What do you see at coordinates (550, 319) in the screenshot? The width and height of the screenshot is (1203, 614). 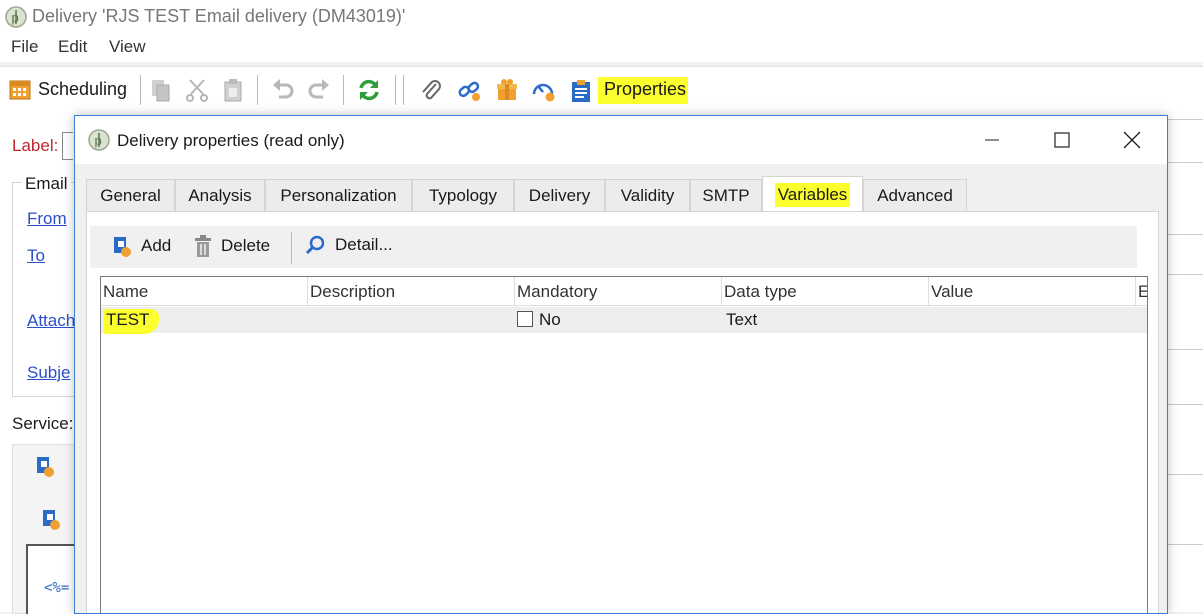 I see `mandatory-value: No` at bounding box center [550, 319].